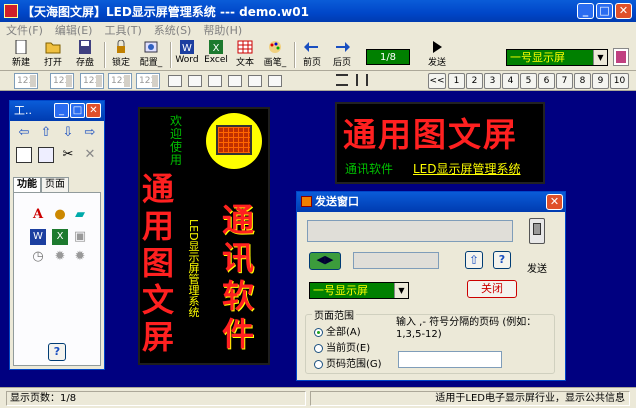  Describe the element at coordinates (26, 81) in the screenshot. I see `font-size-spinner: 123` at that location.